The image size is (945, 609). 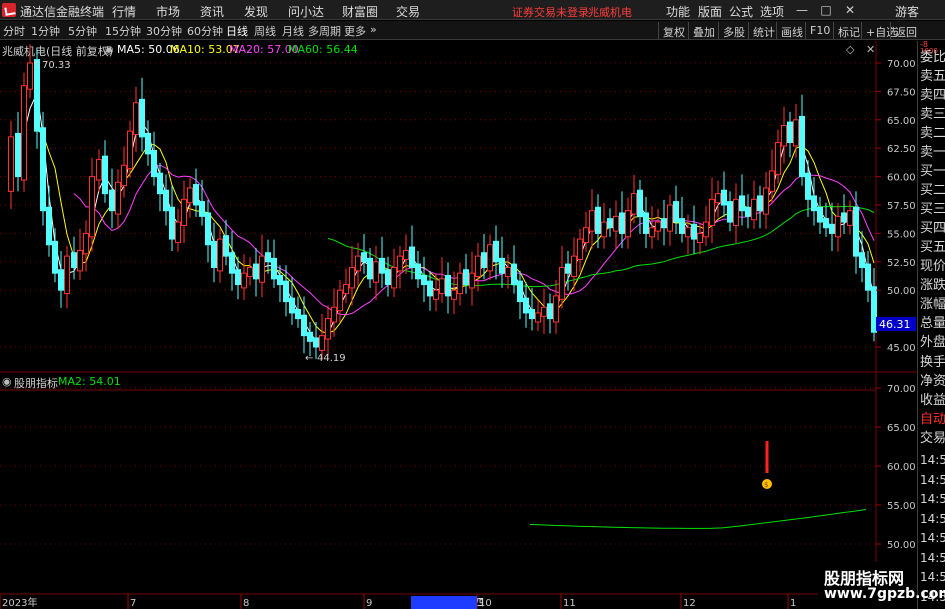 What do you see at coordinates (932, 190) in the screenshot?
I see `panel-item: 买二` at bounding box center [932, 190].